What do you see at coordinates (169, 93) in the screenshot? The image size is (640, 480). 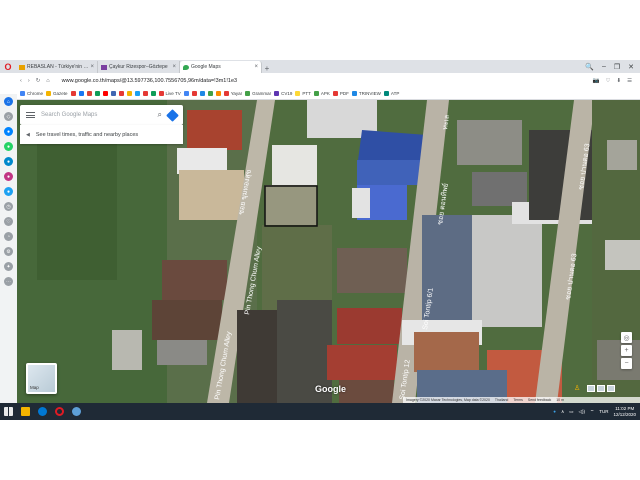 I see `bookmark-item: Live TV` at bounding box center [169, 93].